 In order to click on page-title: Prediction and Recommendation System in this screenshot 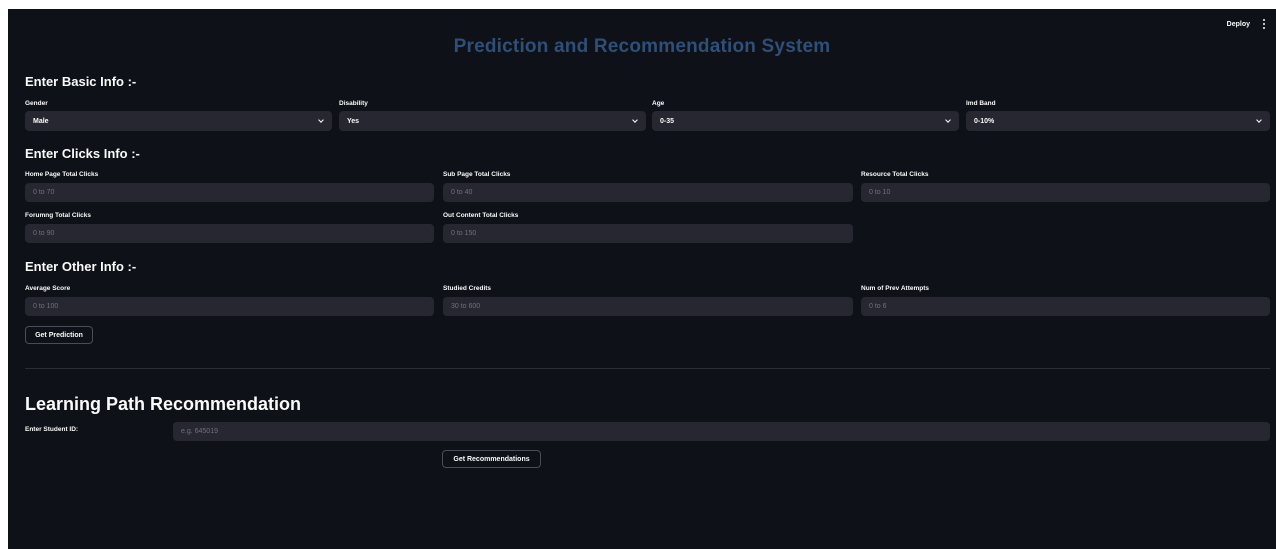, I will do `click(642, 46)`.